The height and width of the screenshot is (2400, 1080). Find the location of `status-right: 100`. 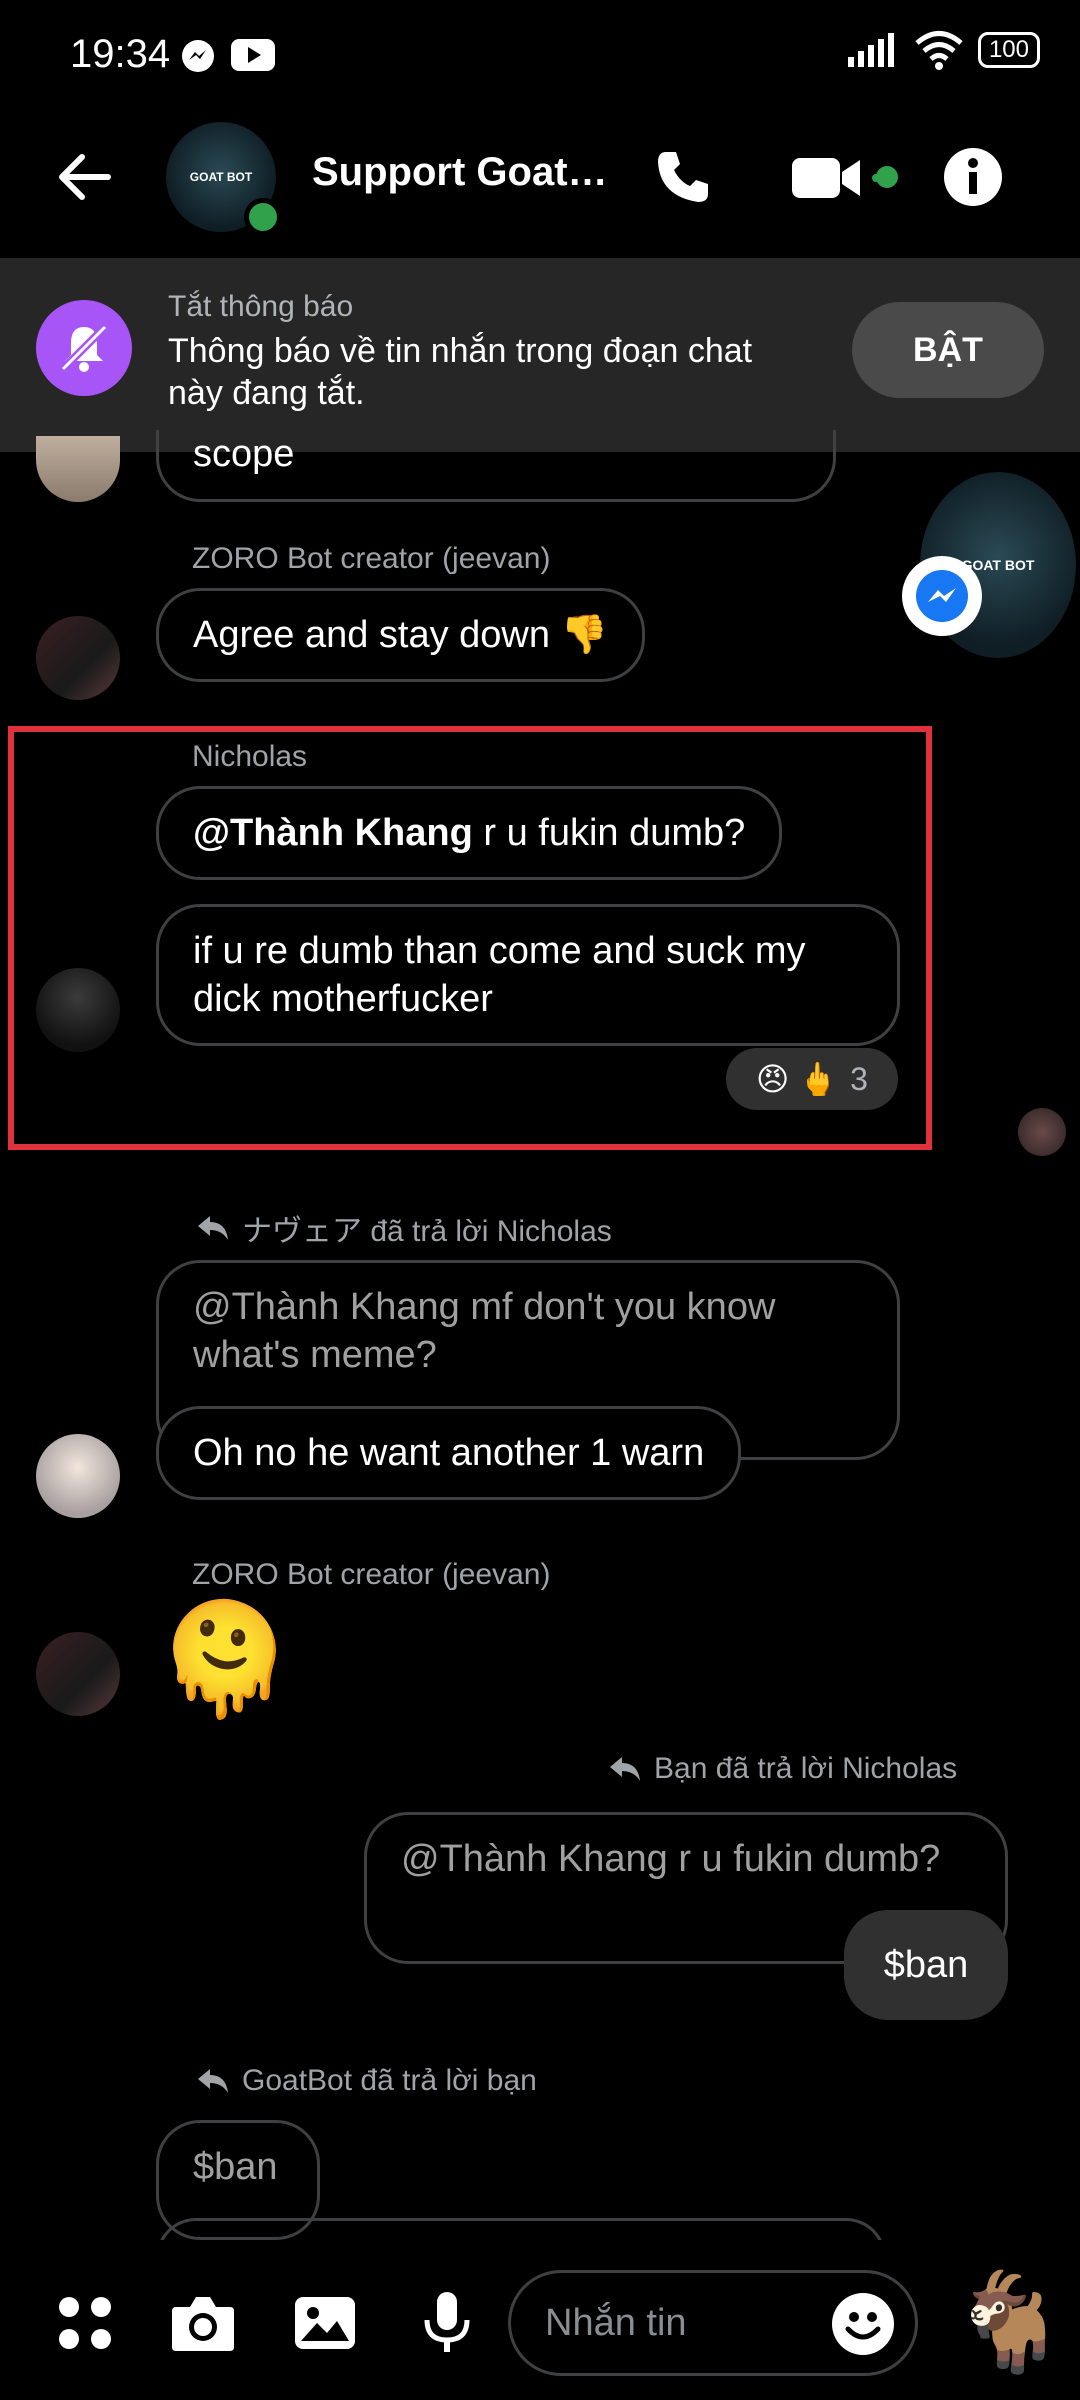

status-right: 100 is located at coordinates (943, 50).